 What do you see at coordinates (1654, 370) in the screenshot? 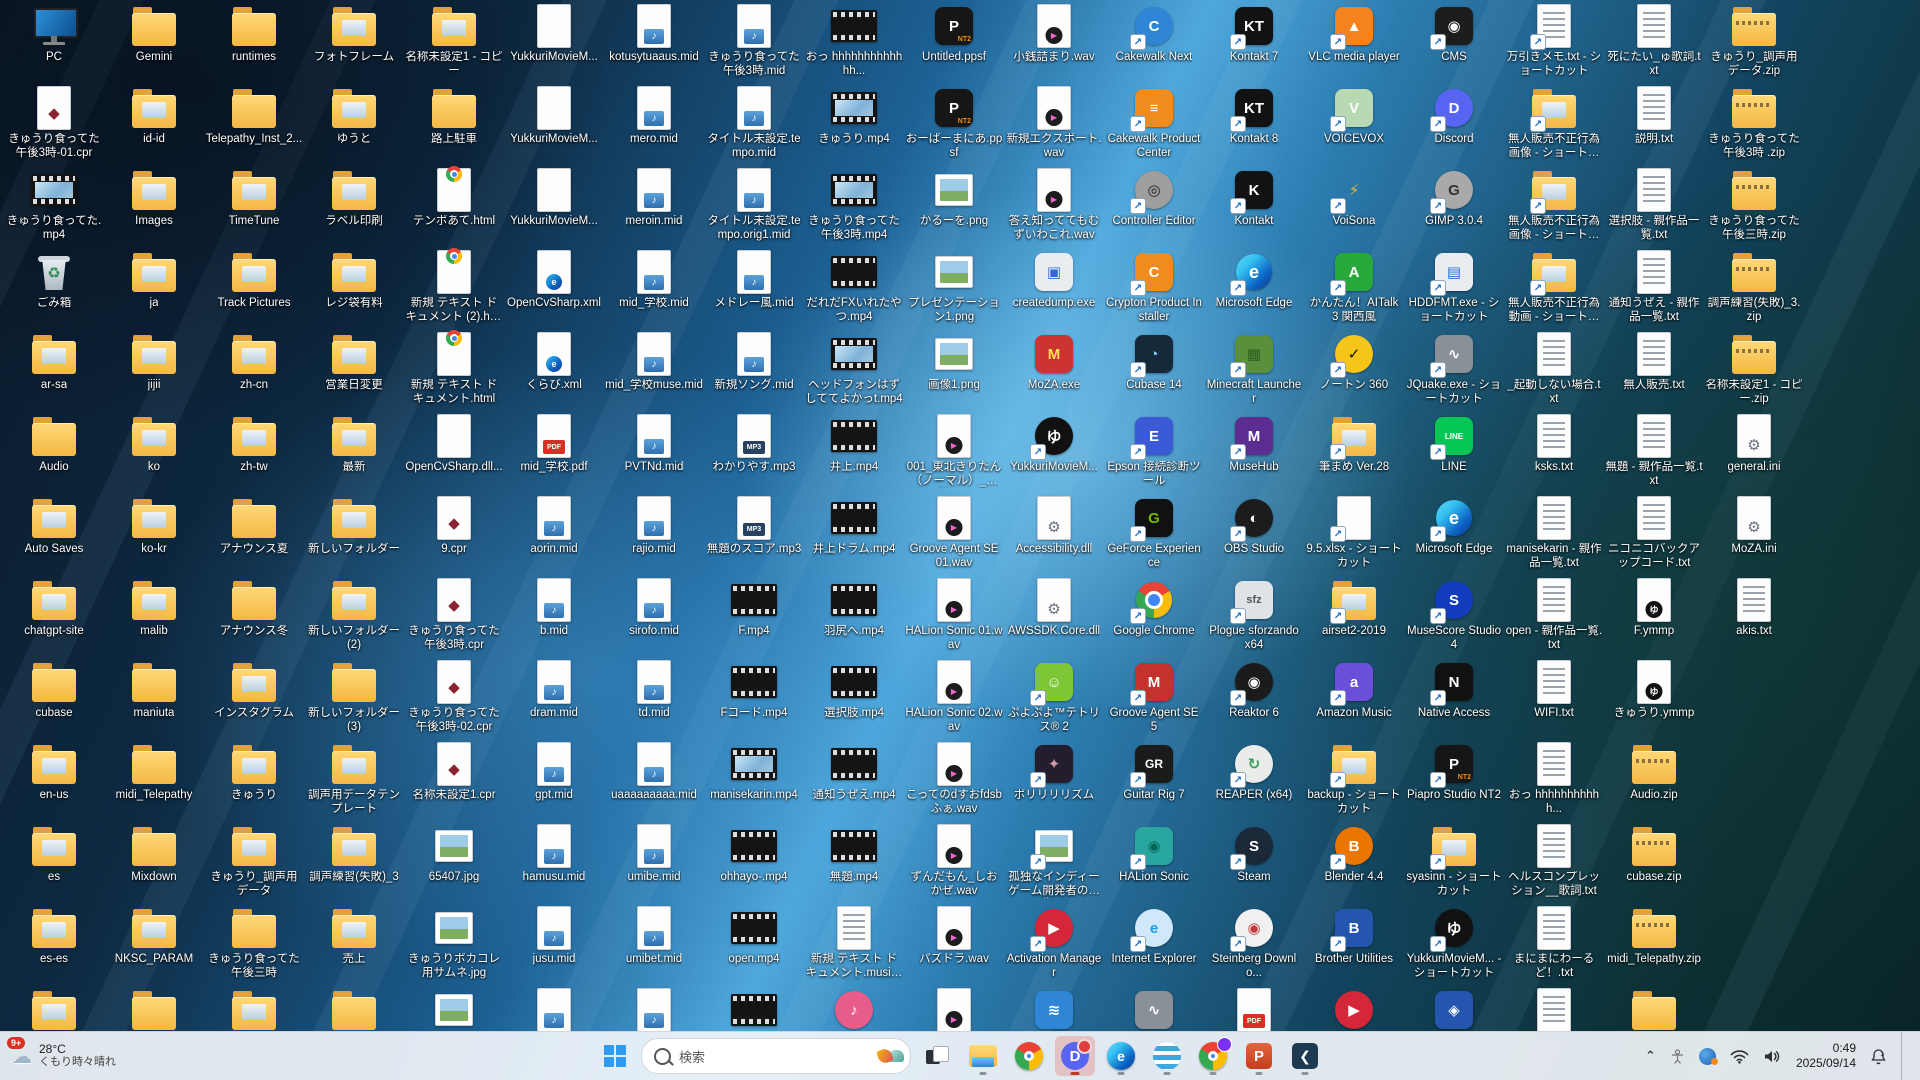
I see `desktop-icon: 無人販売.txt` at bounding box center [1654, 370].